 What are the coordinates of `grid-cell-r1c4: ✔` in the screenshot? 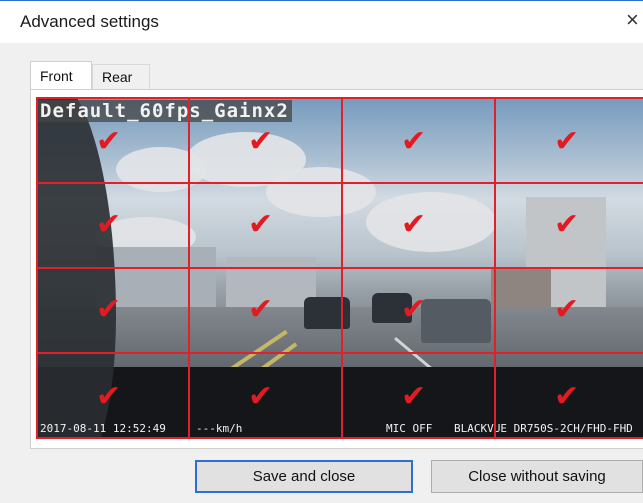 It's located at (568, 140).